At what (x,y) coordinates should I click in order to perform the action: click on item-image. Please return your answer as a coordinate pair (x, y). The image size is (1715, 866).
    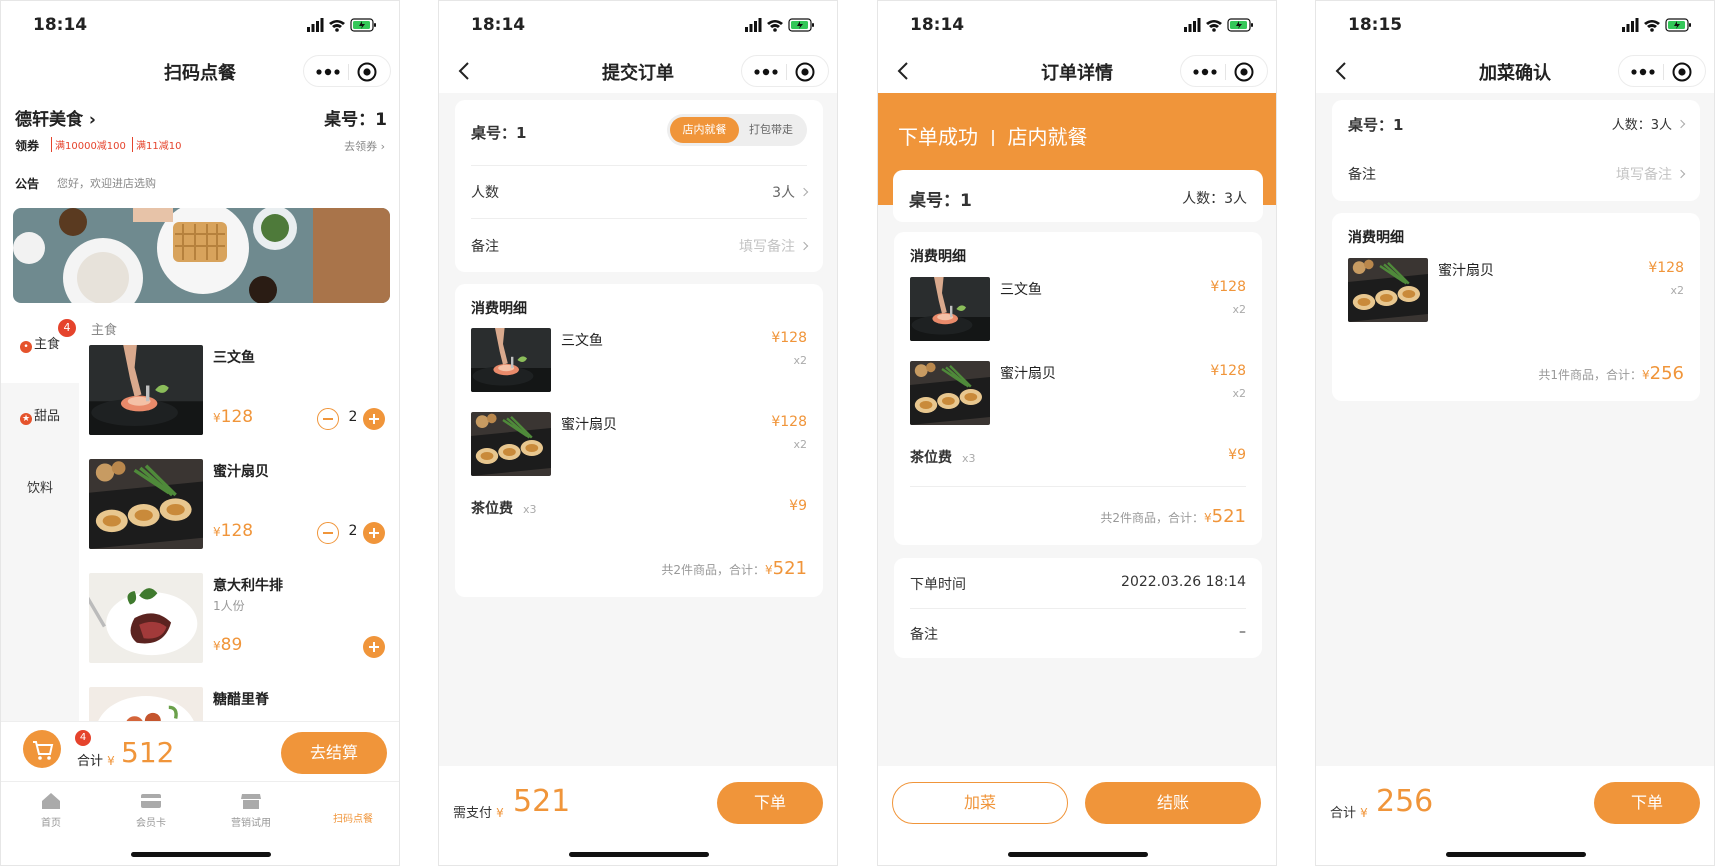
    Looking at the image, I should click on (950, 309).